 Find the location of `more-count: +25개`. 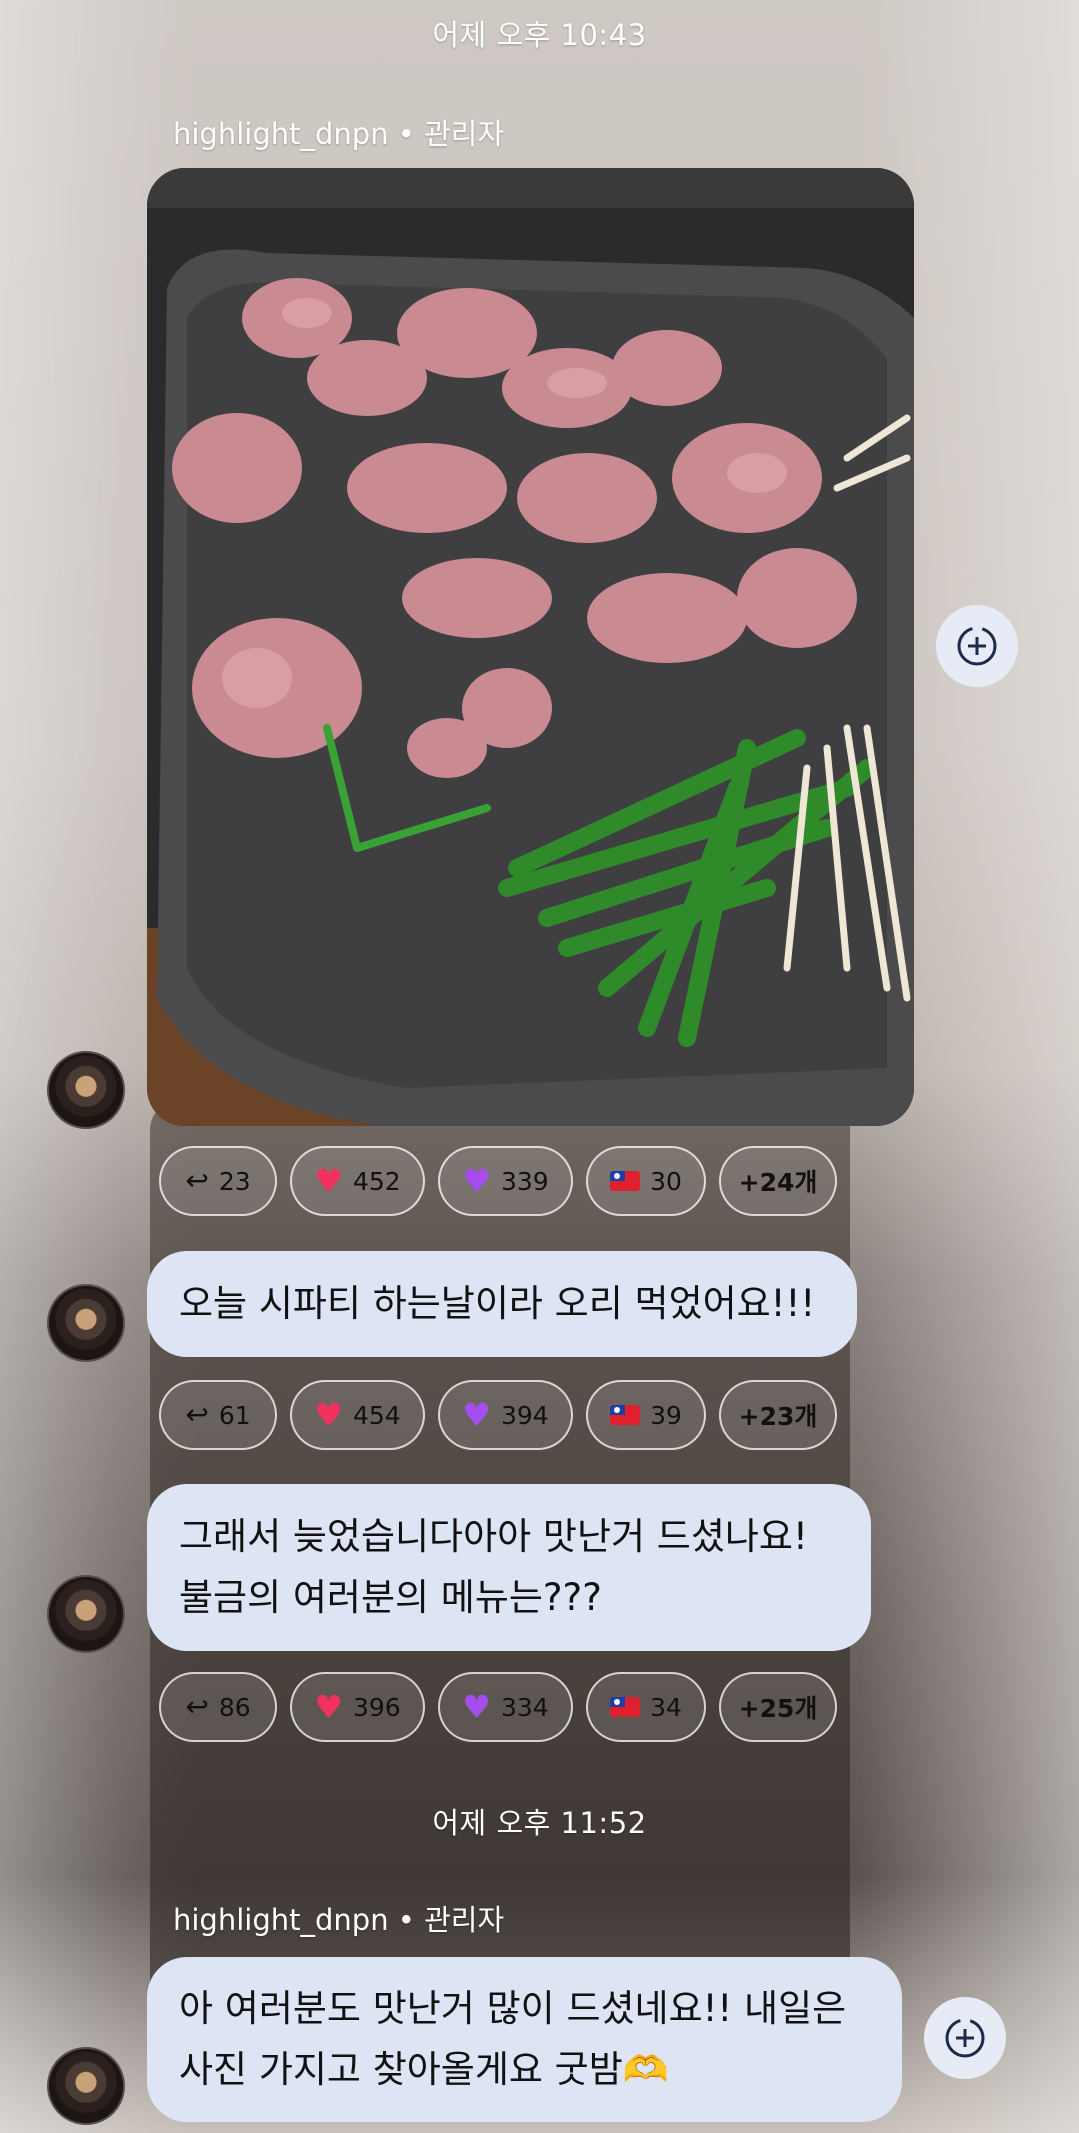

more-count: +25개 is located at coordinates (778, 1708).